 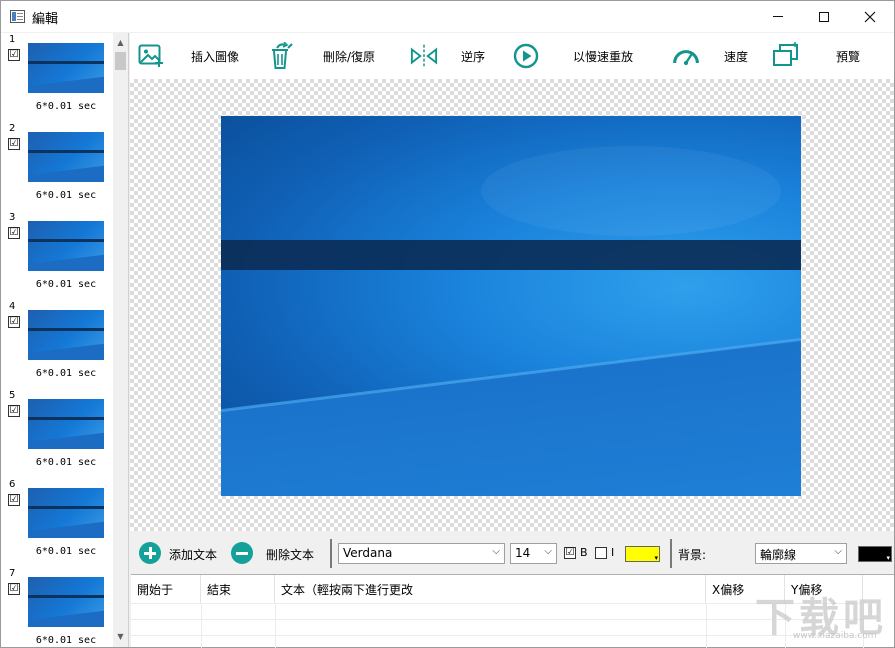 I want to click on watermark-logo: 下载吧 www.xiazaiba.com, so click(x=819, y=614).